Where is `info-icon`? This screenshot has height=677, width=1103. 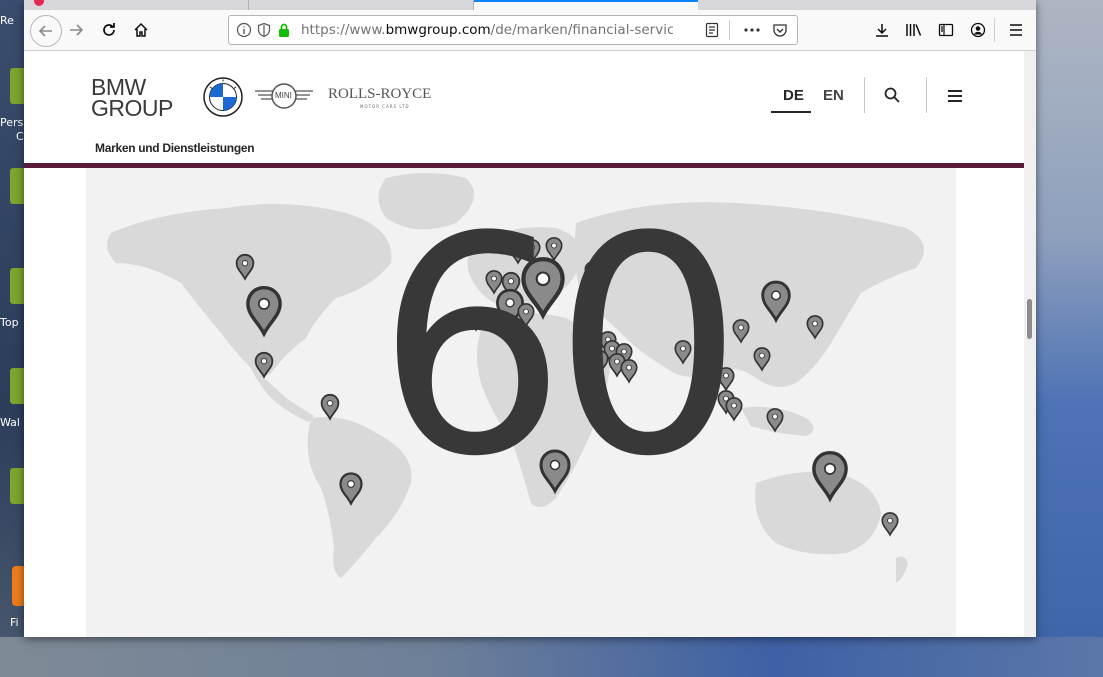
info-icon is located at coordinates (244, 30).